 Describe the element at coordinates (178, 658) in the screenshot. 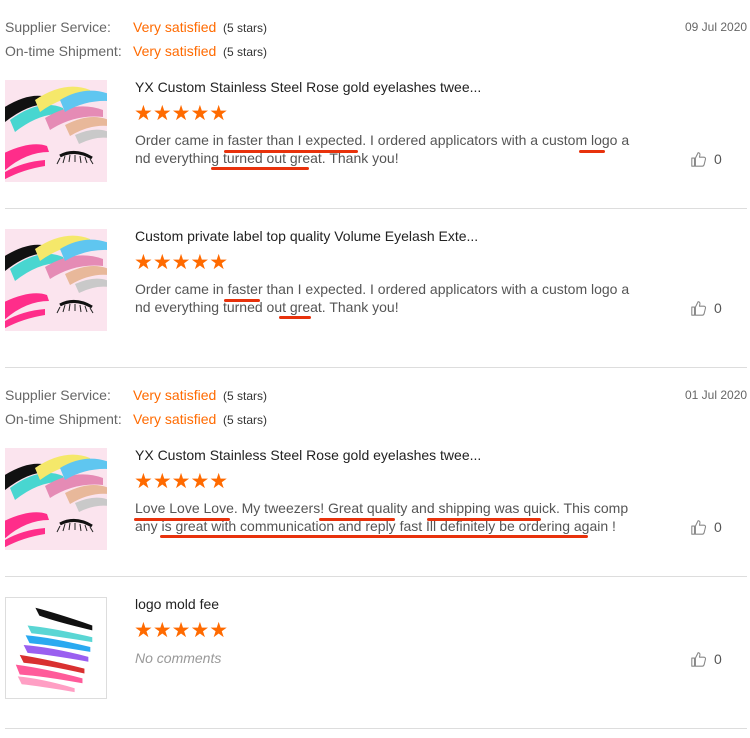

I see `review-text: No comments` at that location.